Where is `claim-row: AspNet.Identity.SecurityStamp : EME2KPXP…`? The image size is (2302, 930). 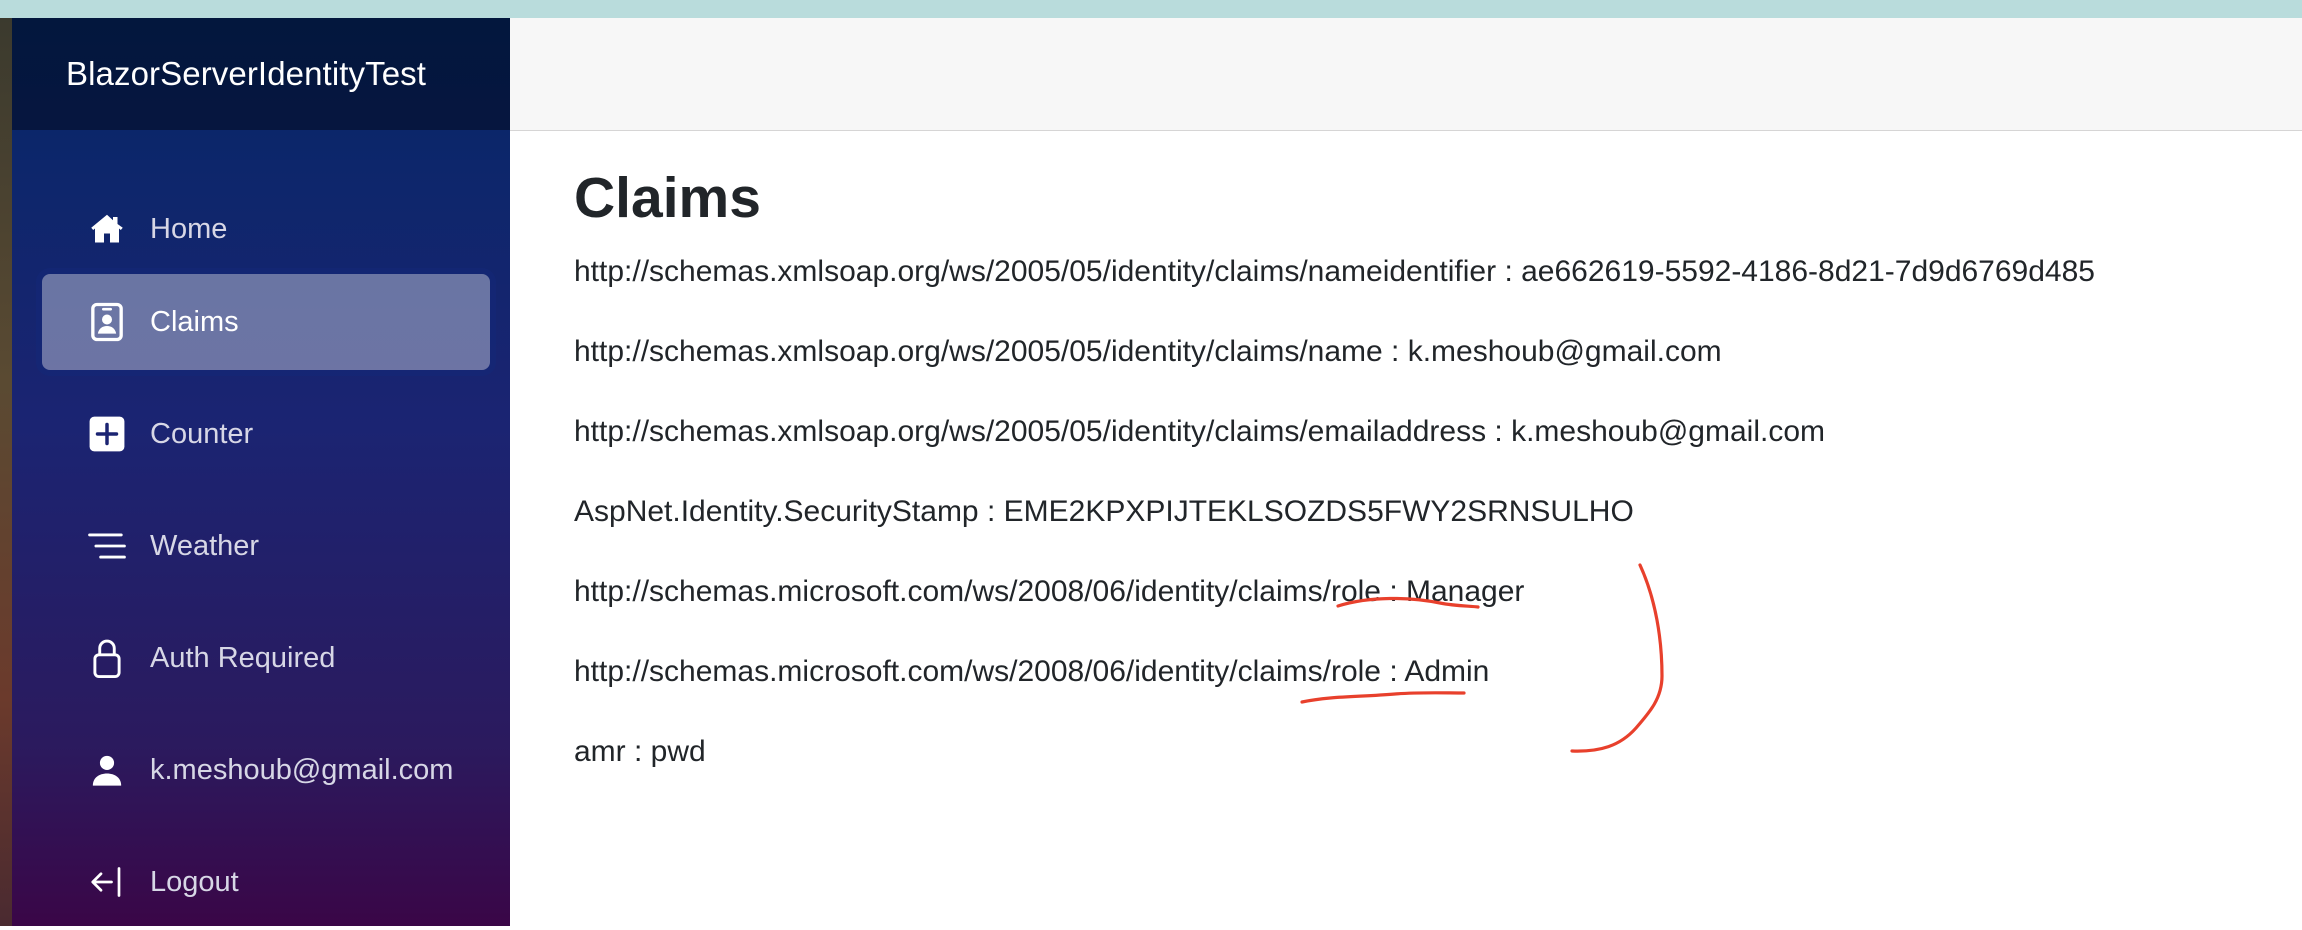
claim-row: AspNet.Identity.SecurityStamp : EME2KPXP… is located at coordinates (1104, 511).